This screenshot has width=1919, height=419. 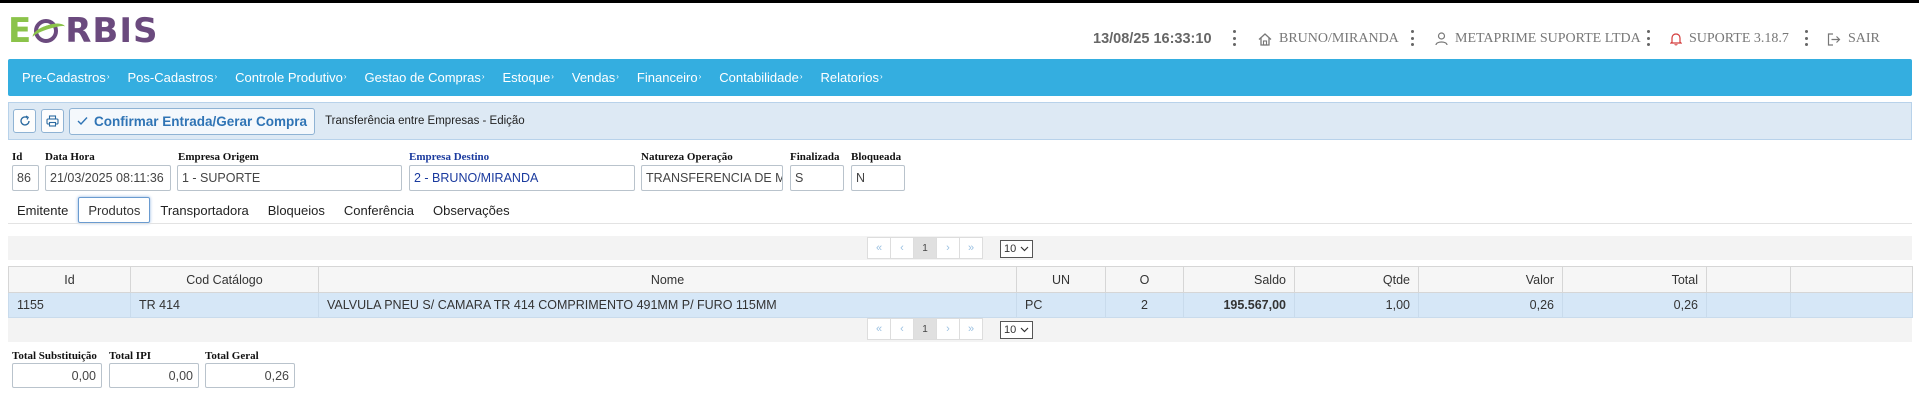 I want to click on col-header-id: Id, so click(x=69, y=279).